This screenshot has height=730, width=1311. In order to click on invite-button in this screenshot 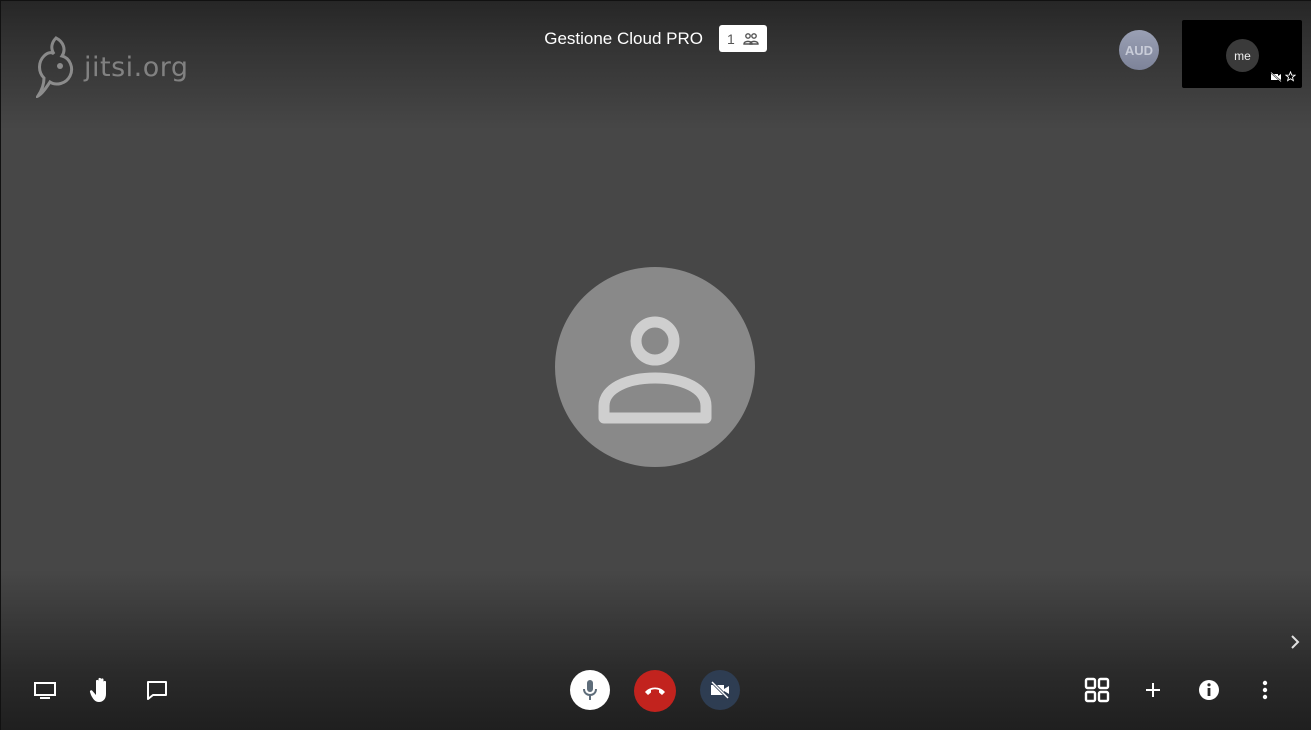, I will do `click(1153, 690)`.